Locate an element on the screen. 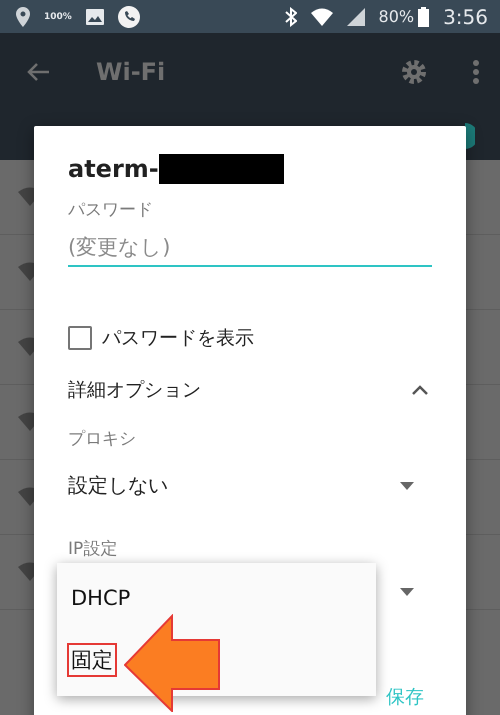 The height and width of the screenshot is (715, 500). chevron-up-icon is located at coordinates (420, 390).